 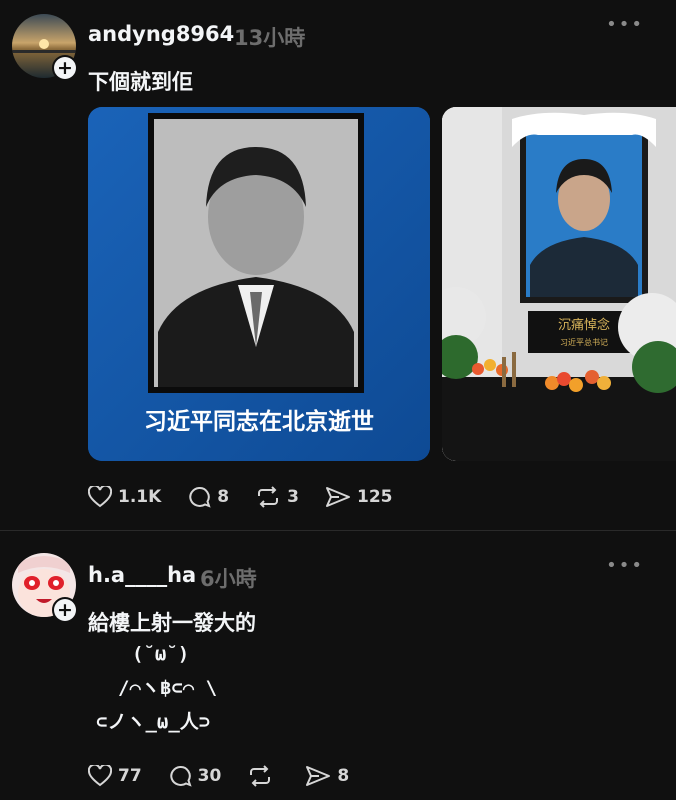 I want to click on comment-button: 8, so click(x=208, y=497).